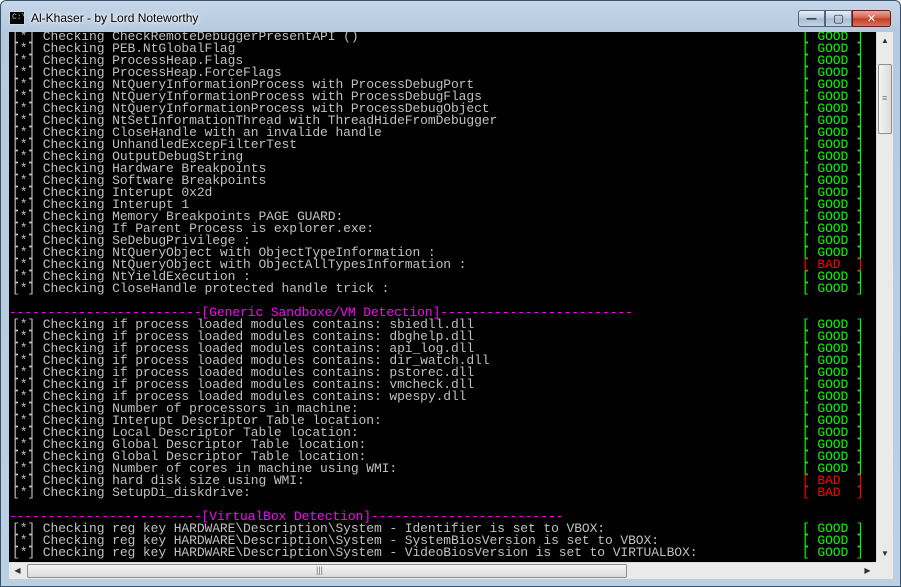 The image size is (901, 587). Describe the element at coordinates (450, 16) in the screenshot. I see `title-bar: C:\ Al-Khaser - by Lord Noteworthy — ▢ ✕` at that location.